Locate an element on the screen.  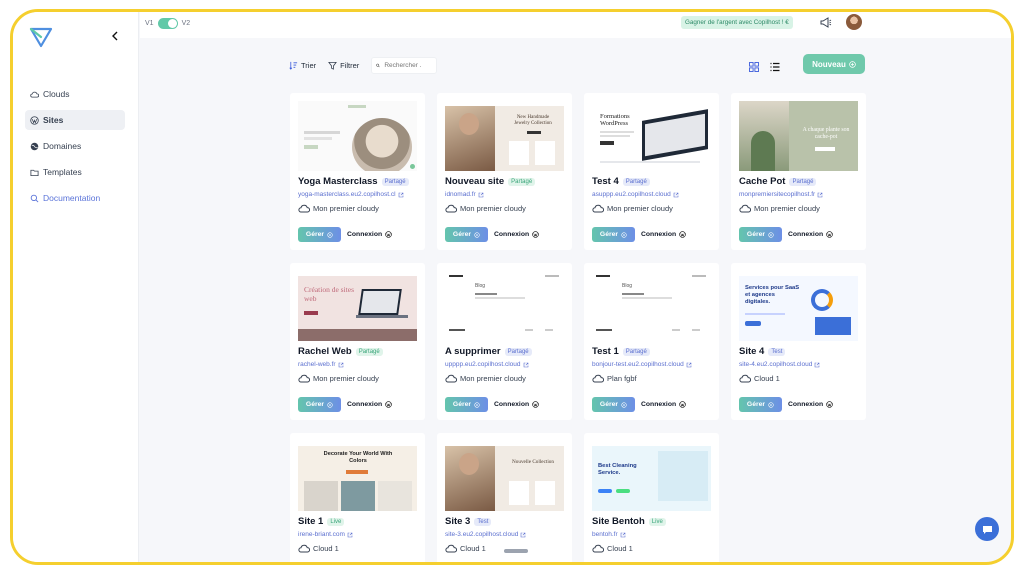
status-badge: Live is located at coordinates (657, 521).